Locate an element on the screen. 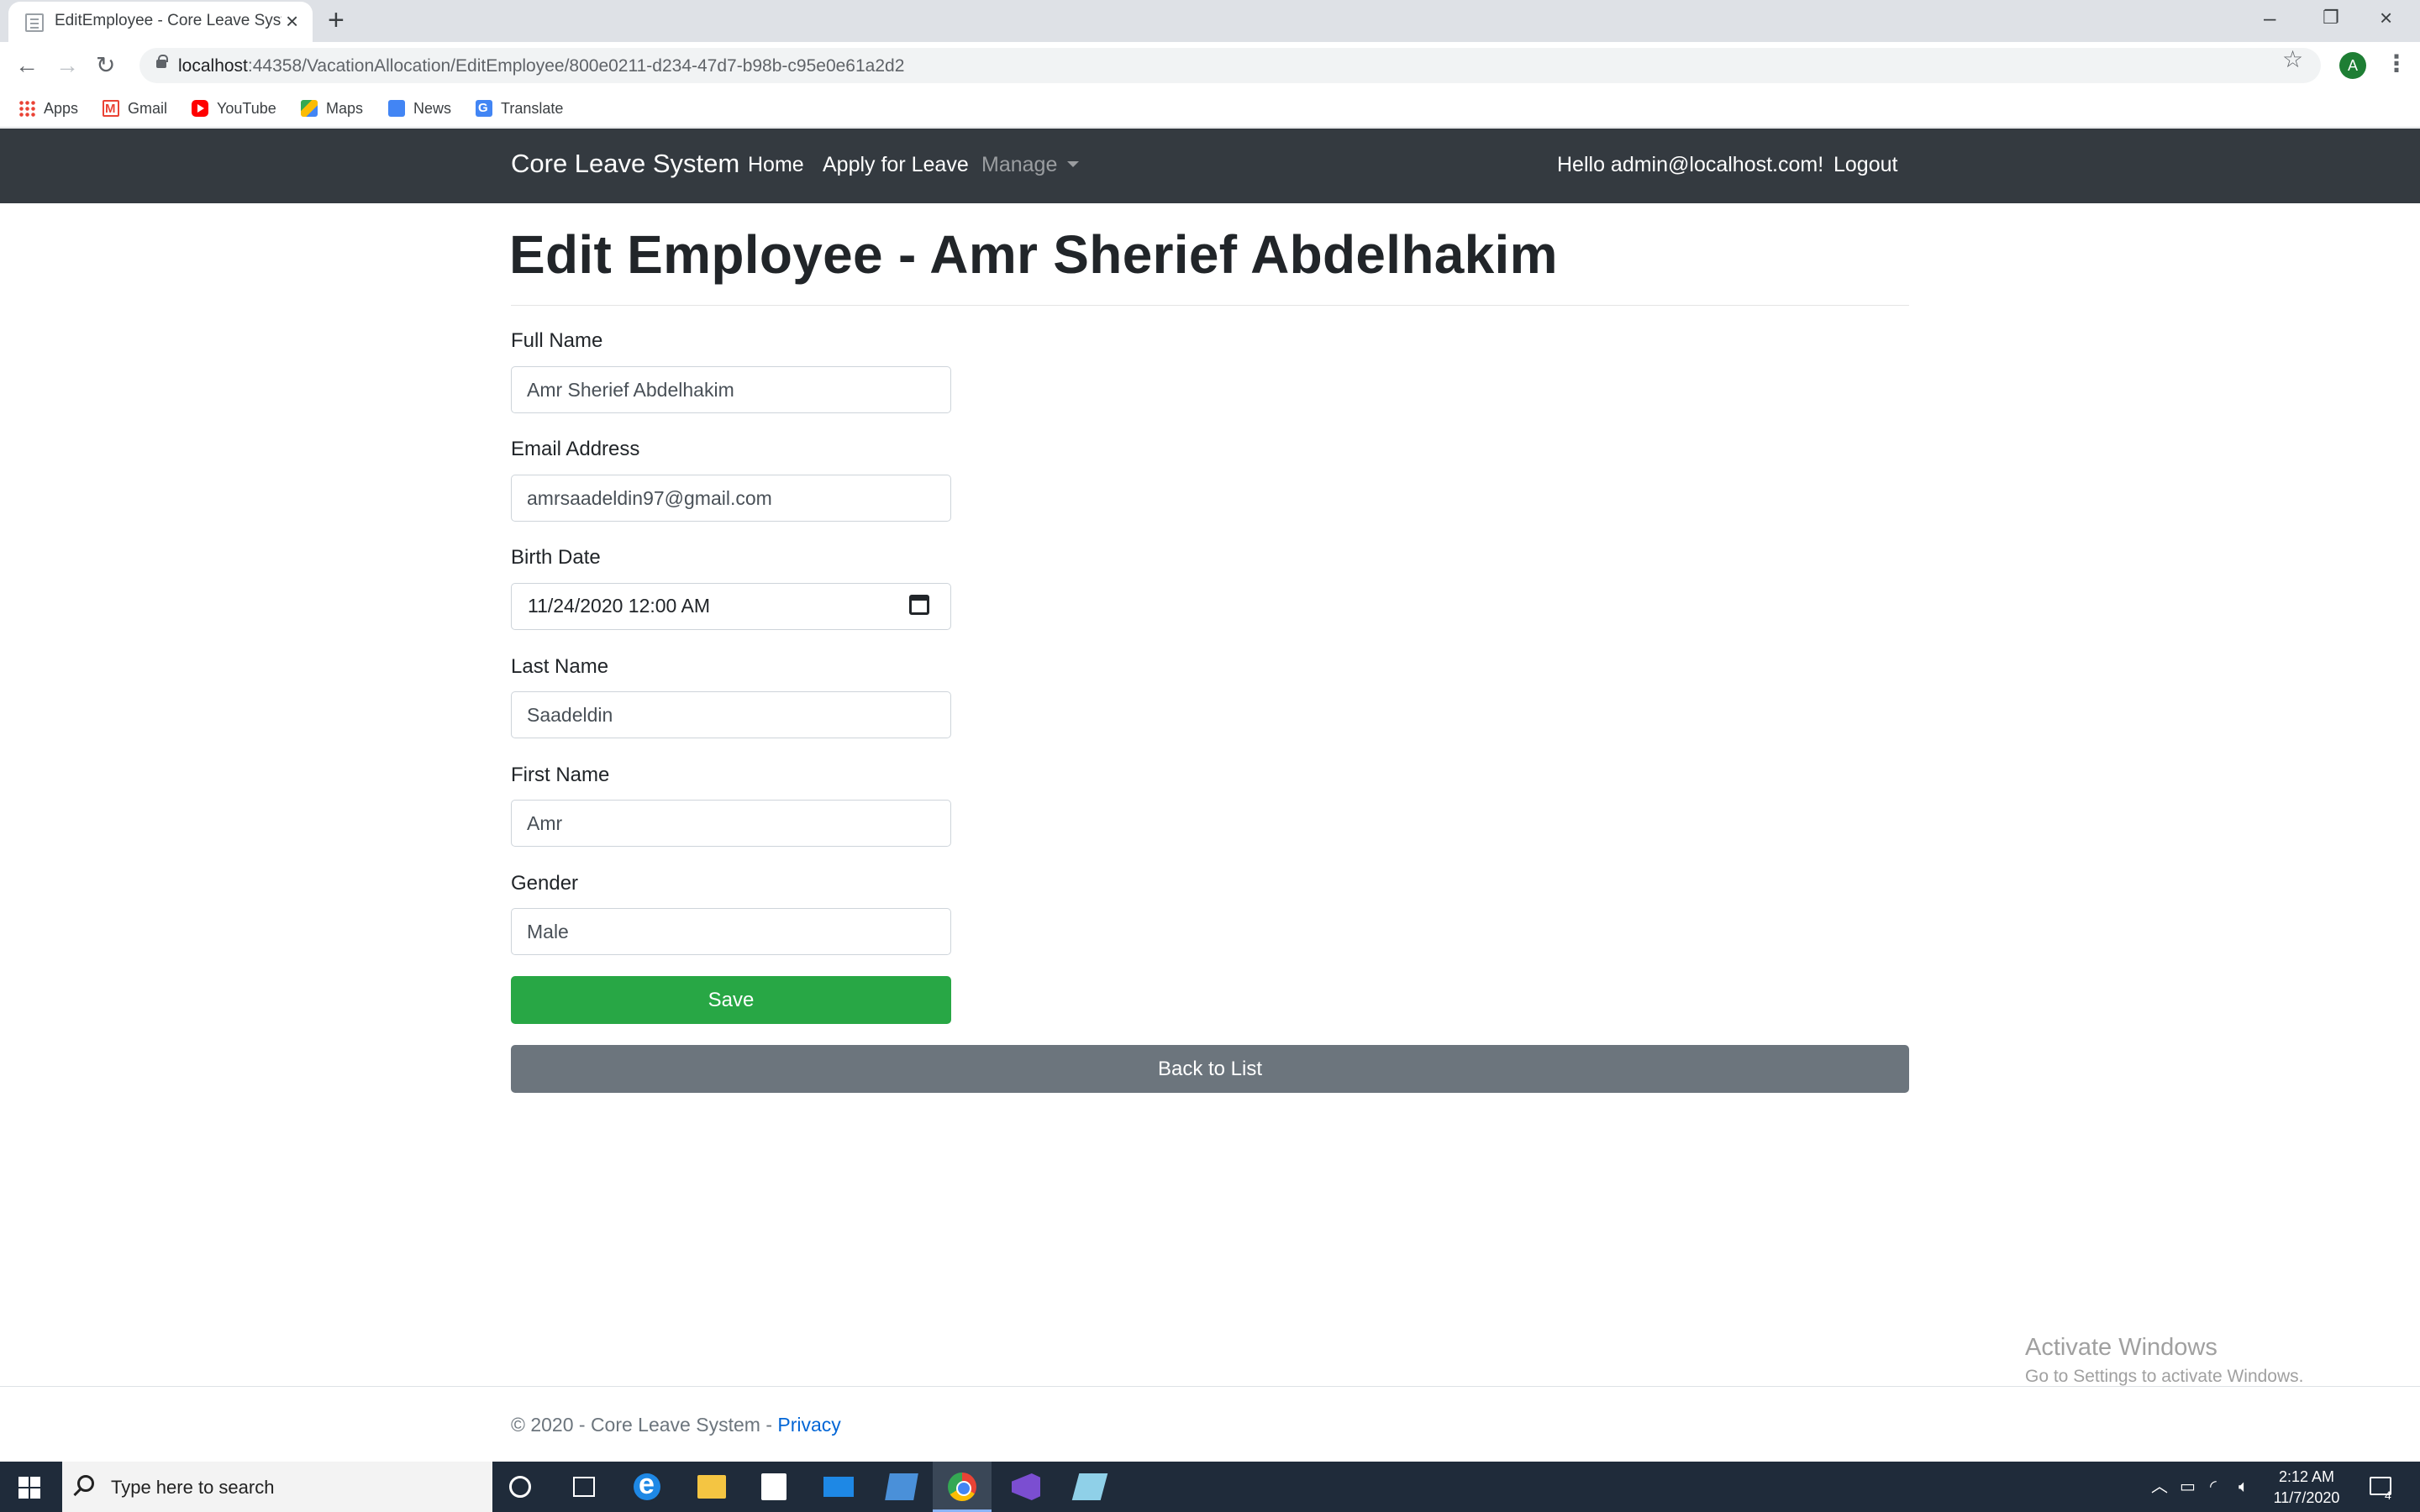  bookmark-label: YouTube is located at coordinates (247, 108).